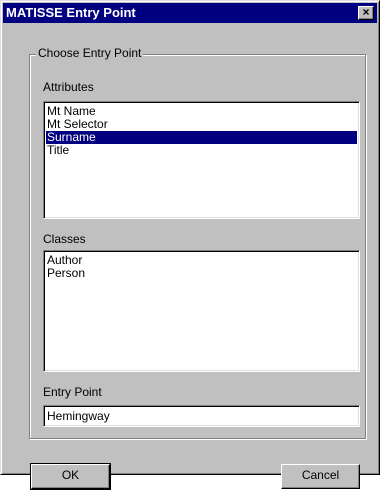 This screenshot has width=389, height=503. I want to click on title-bar: MATISSE Entry Point ×, so click(190, 13).